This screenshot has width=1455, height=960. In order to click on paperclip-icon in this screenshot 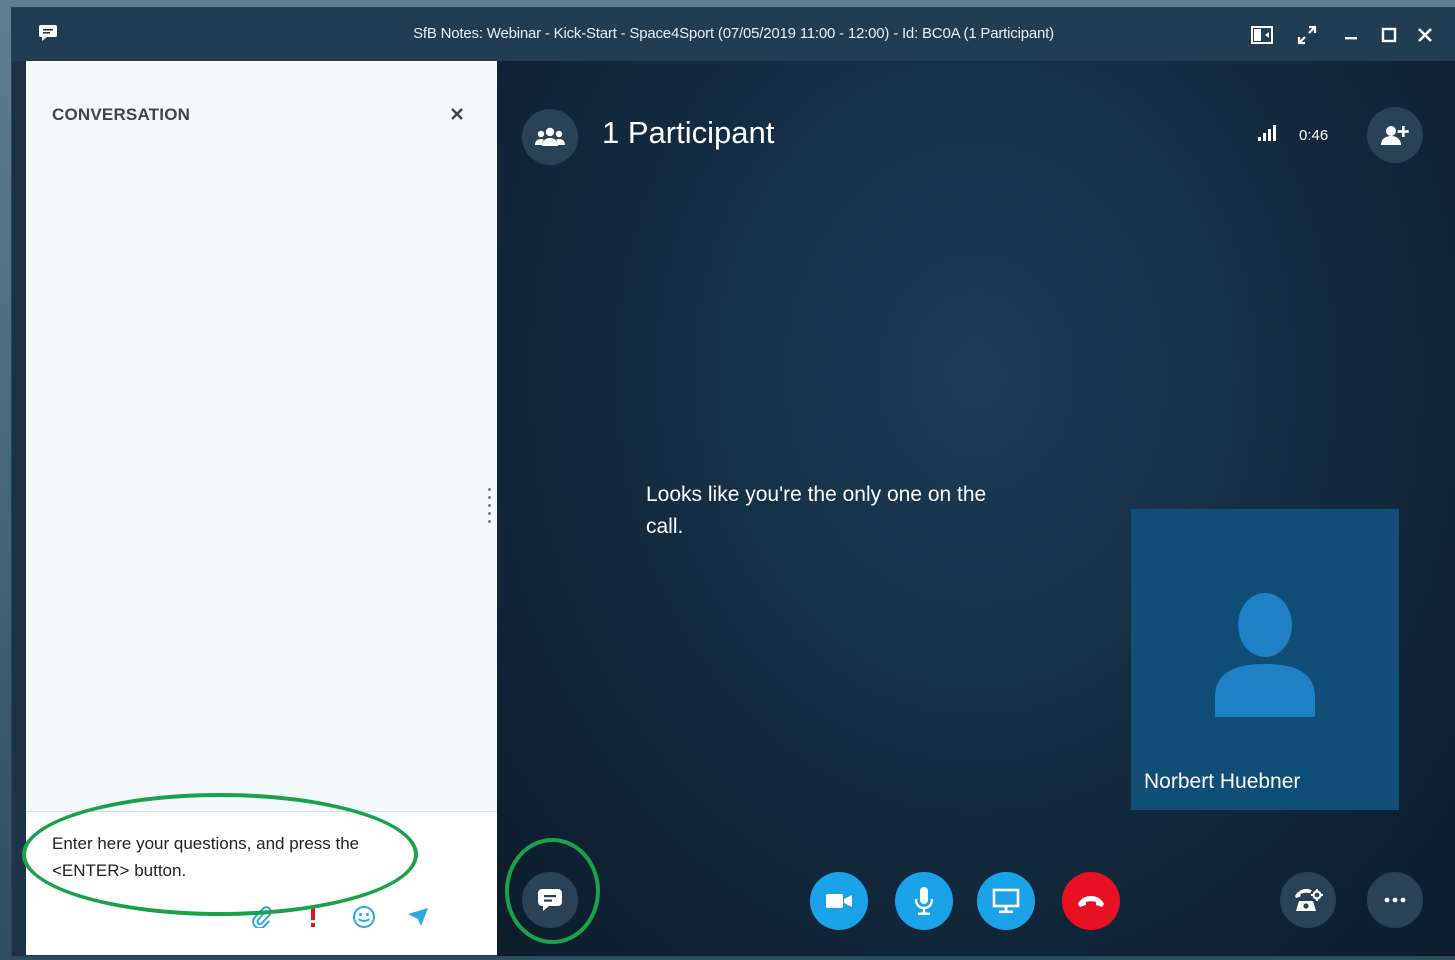, I will do `click(261, 917)`.